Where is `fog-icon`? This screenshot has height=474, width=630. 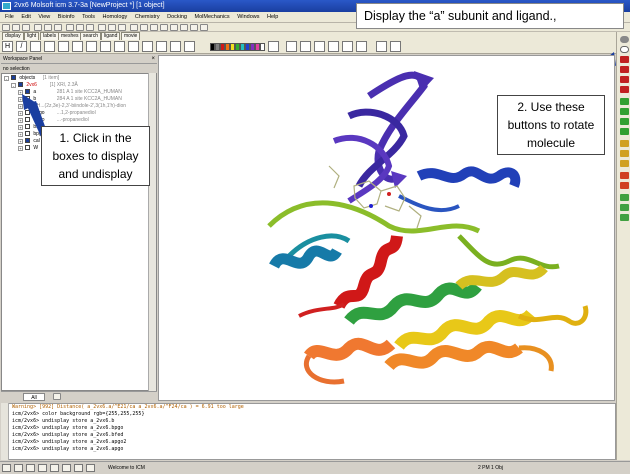 fog-icon is located at coordinates (624, 197).